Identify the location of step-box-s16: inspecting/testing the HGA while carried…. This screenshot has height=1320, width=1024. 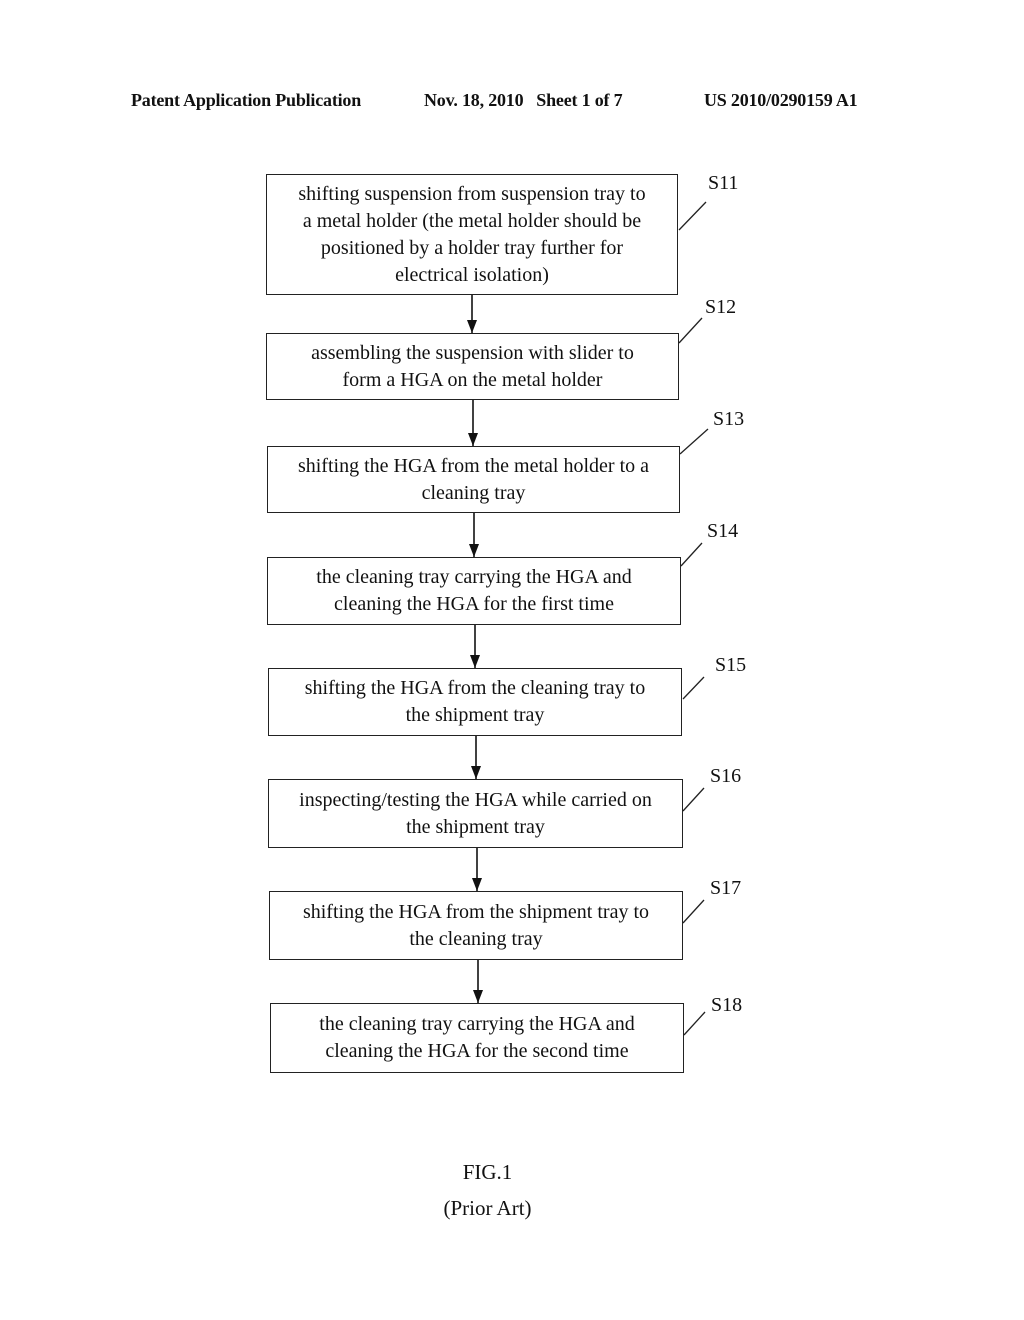
(475, 813).